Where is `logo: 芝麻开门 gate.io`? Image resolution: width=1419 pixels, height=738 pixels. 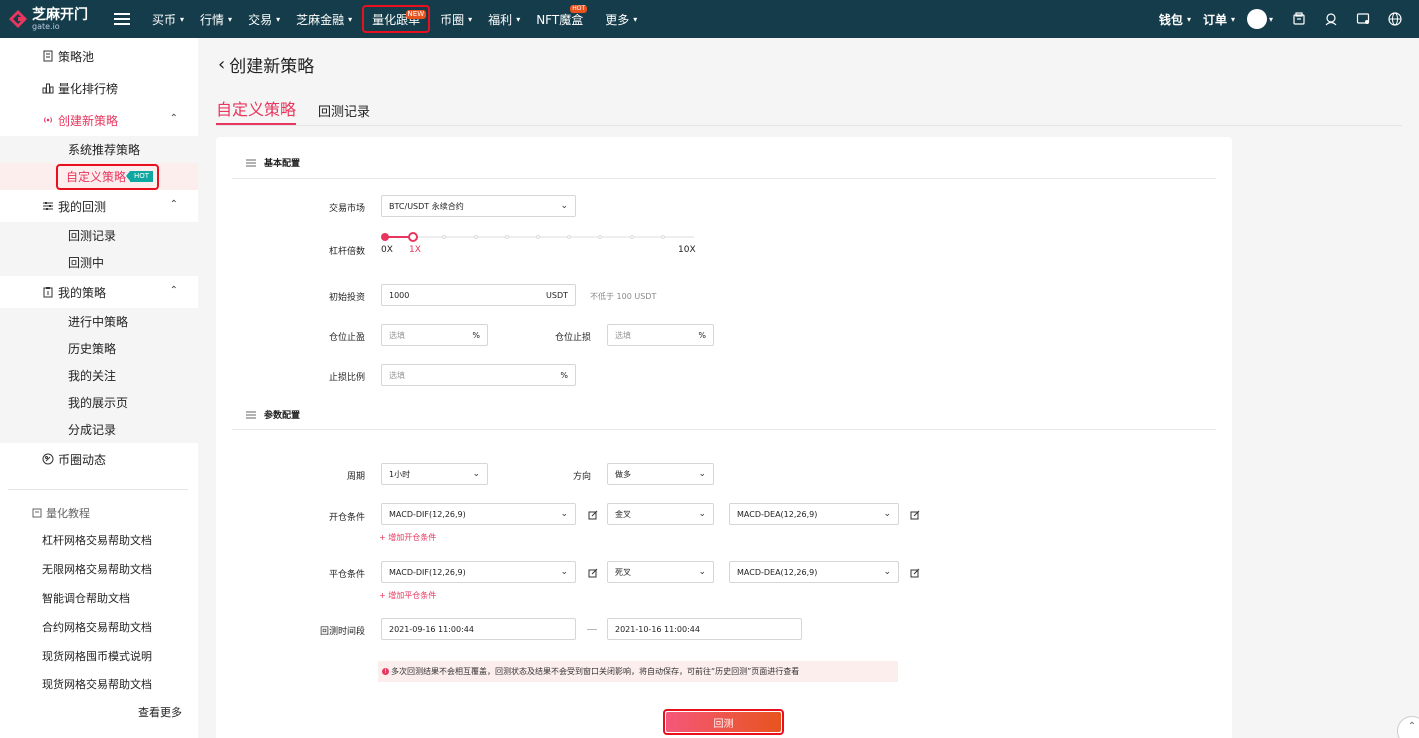
logo: 芝麻开门 gate.io is located at coordinates (50, 19).